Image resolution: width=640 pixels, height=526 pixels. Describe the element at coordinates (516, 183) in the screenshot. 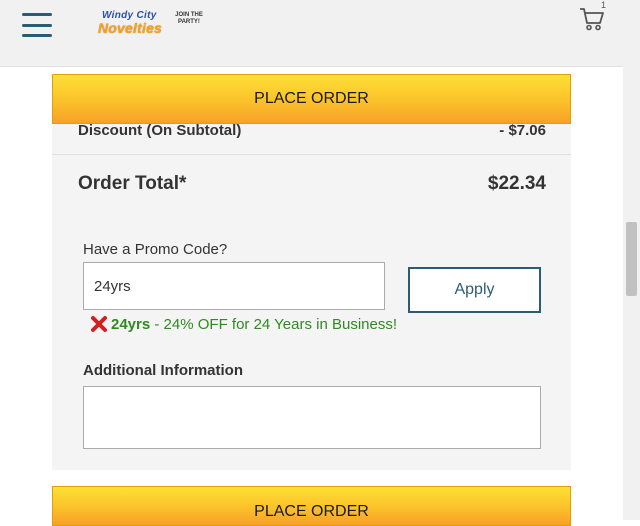

I see `order-total-value: $22.34` at that location.